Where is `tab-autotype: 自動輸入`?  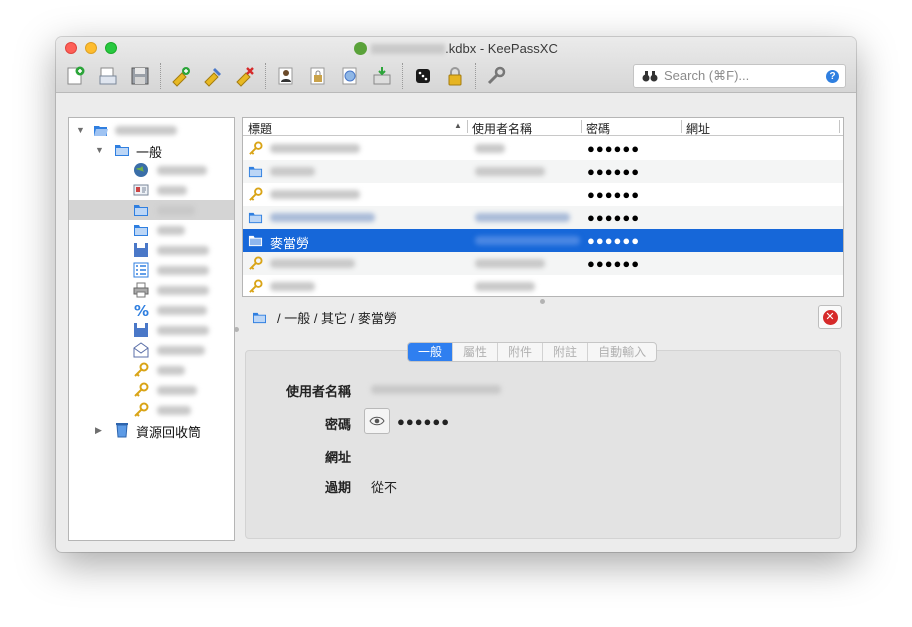
tab-autotype: 自動輸入 is located at coordinates (621, 352).